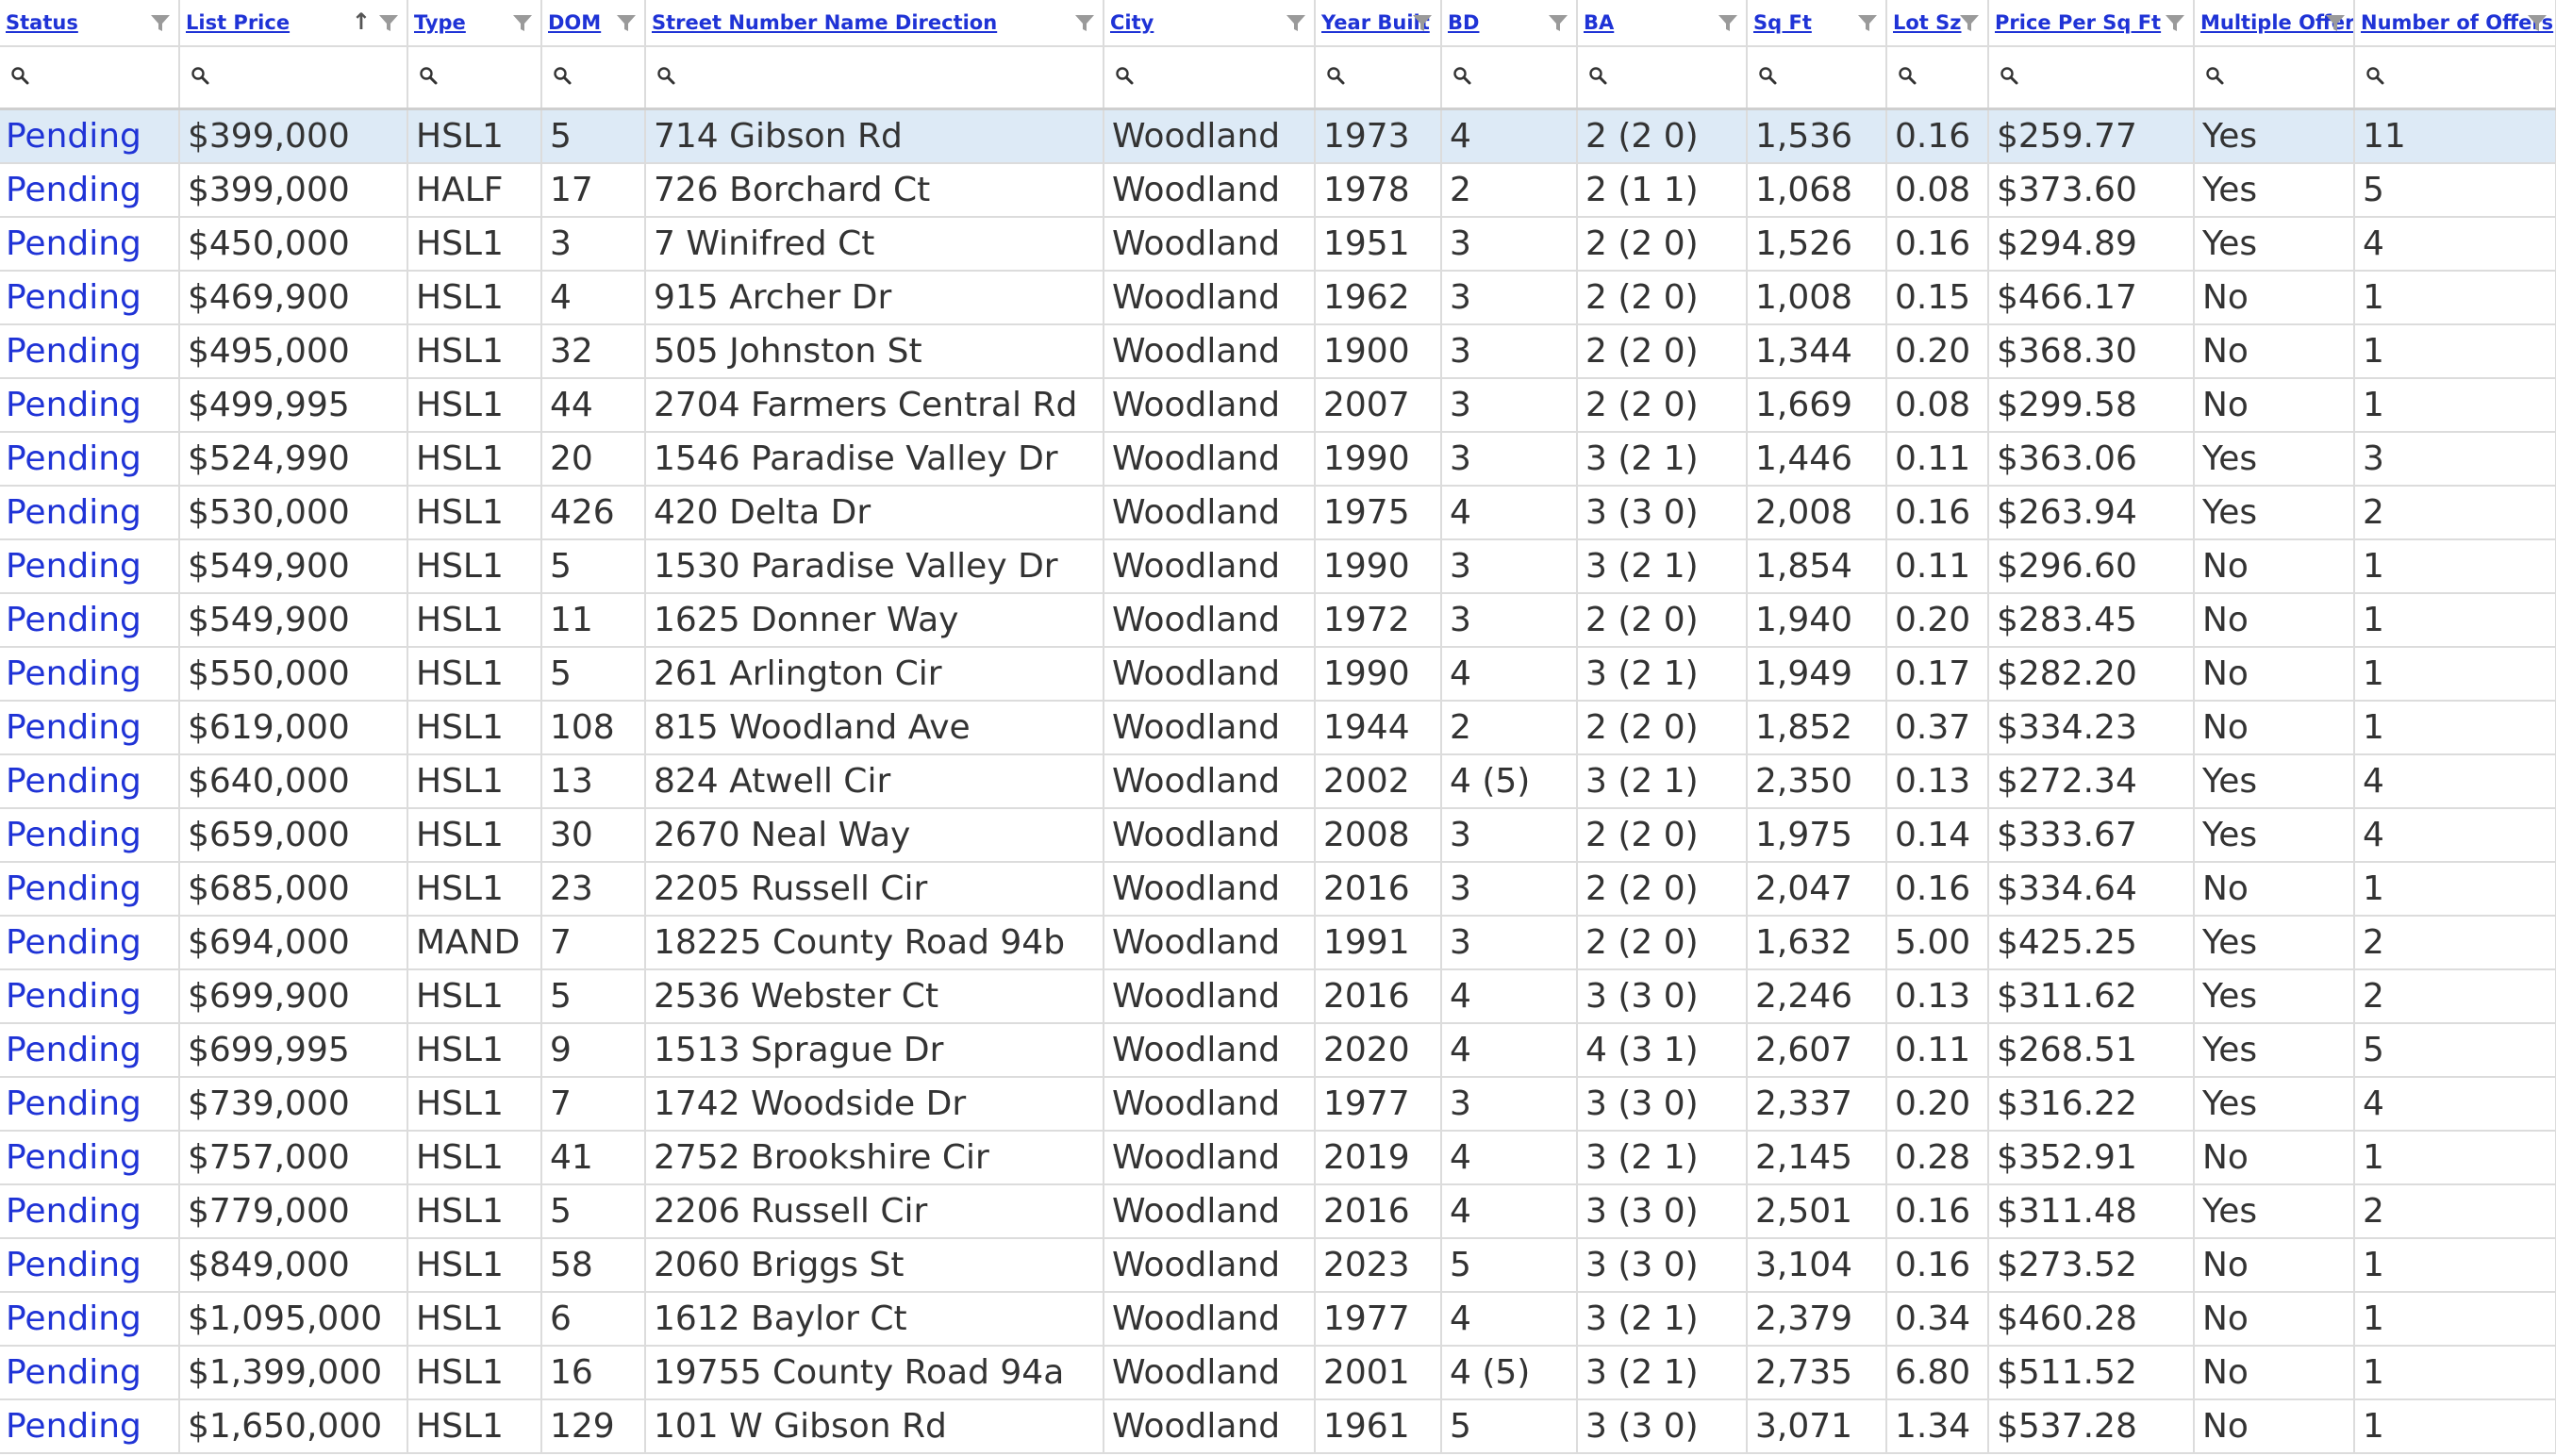 This screenshot has width=2556, height=1456. Describe the element at coordinates (1510, 23) in the screenshot. I see `column-header-bd: BD` at that location.